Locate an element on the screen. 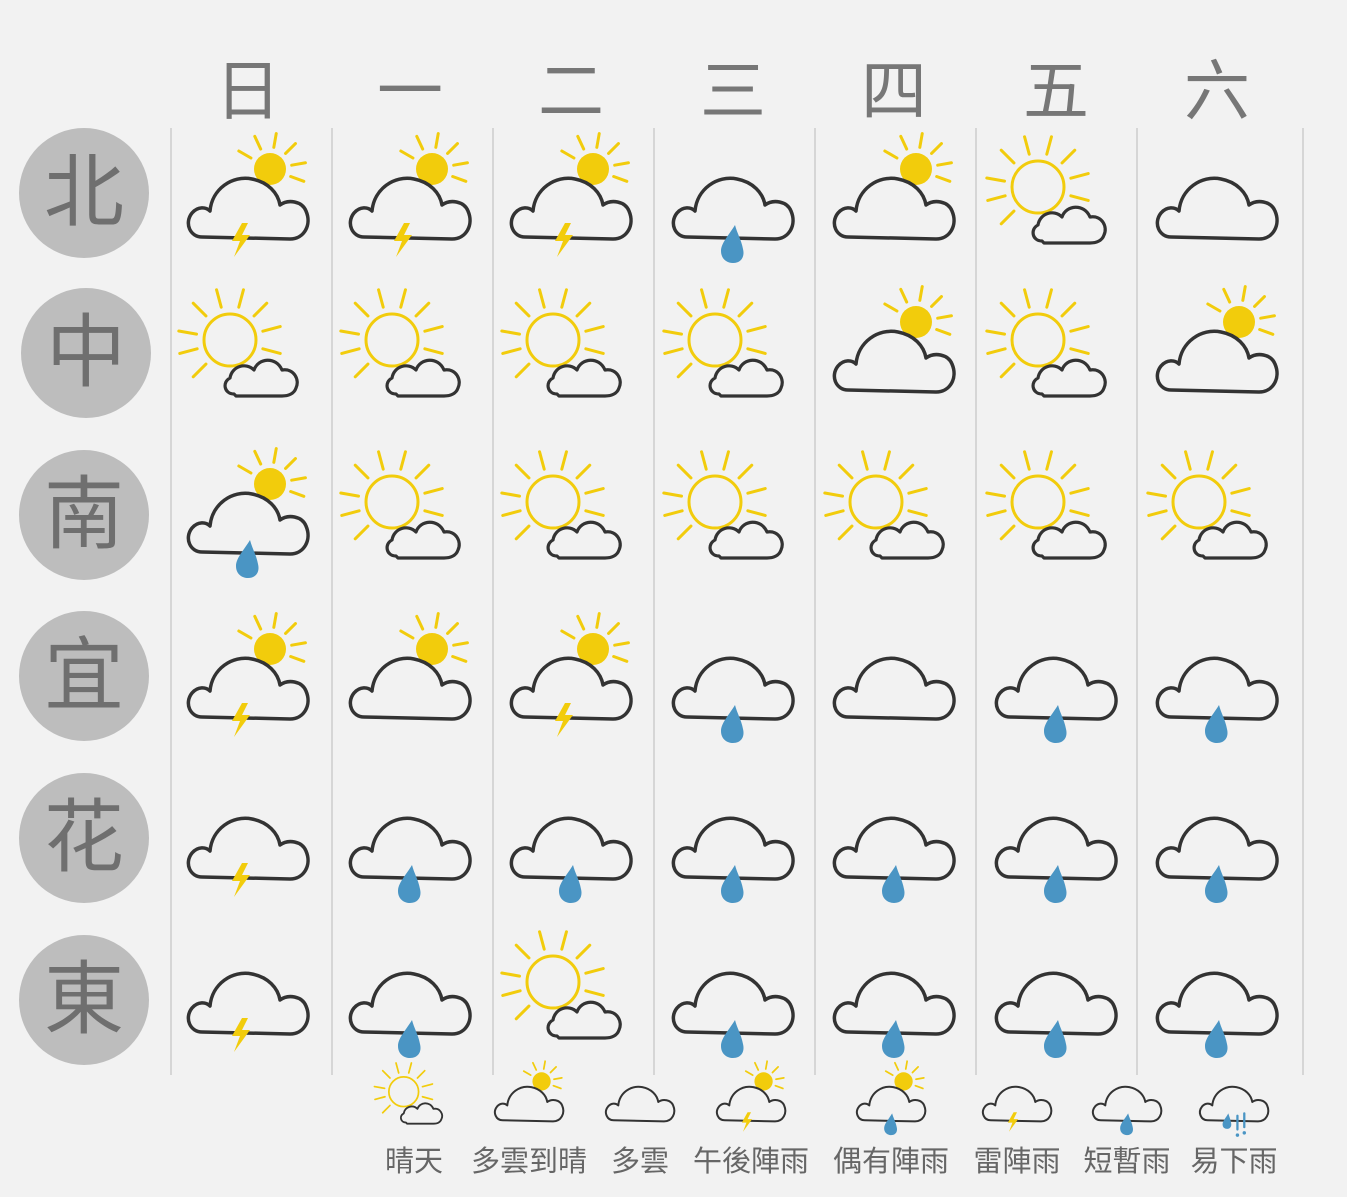  region-badge: 北 is located at coordinates (84, 193).